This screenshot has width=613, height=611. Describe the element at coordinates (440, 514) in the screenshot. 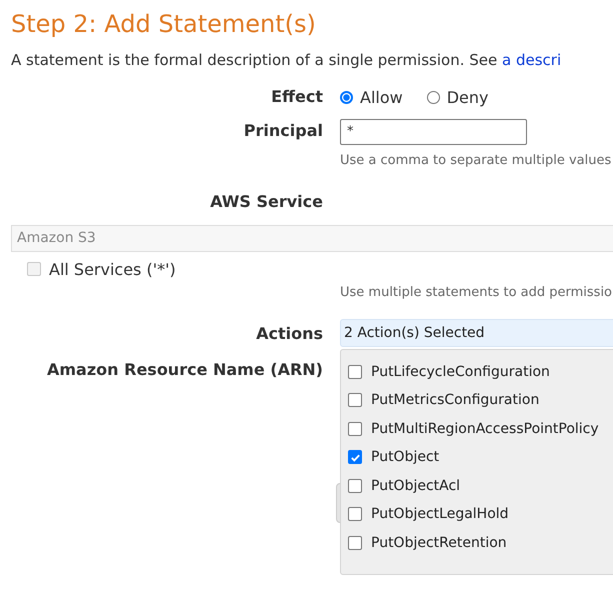

I see `option-label: PutObjectLegalHold` at that location.